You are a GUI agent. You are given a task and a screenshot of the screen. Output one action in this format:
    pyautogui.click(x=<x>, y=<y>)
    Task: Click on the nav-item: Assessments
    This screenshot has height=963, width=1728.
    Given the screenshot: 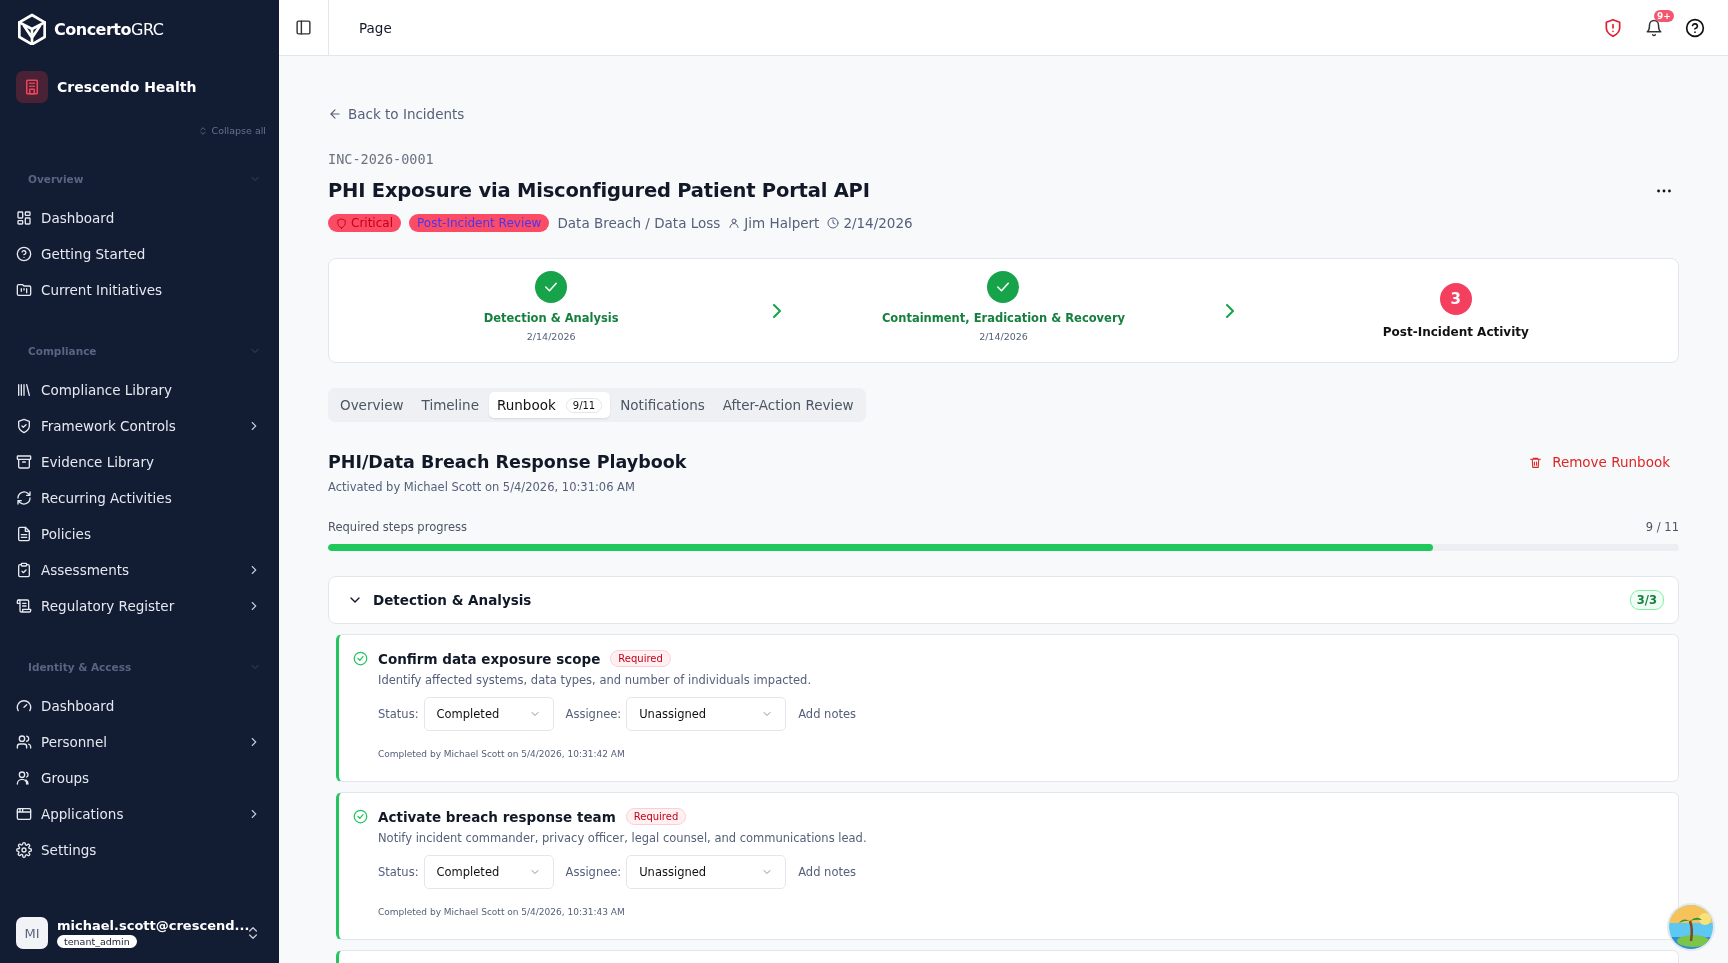 What is the action you would take?
    pyautogui.click(x=139, y=570)
    